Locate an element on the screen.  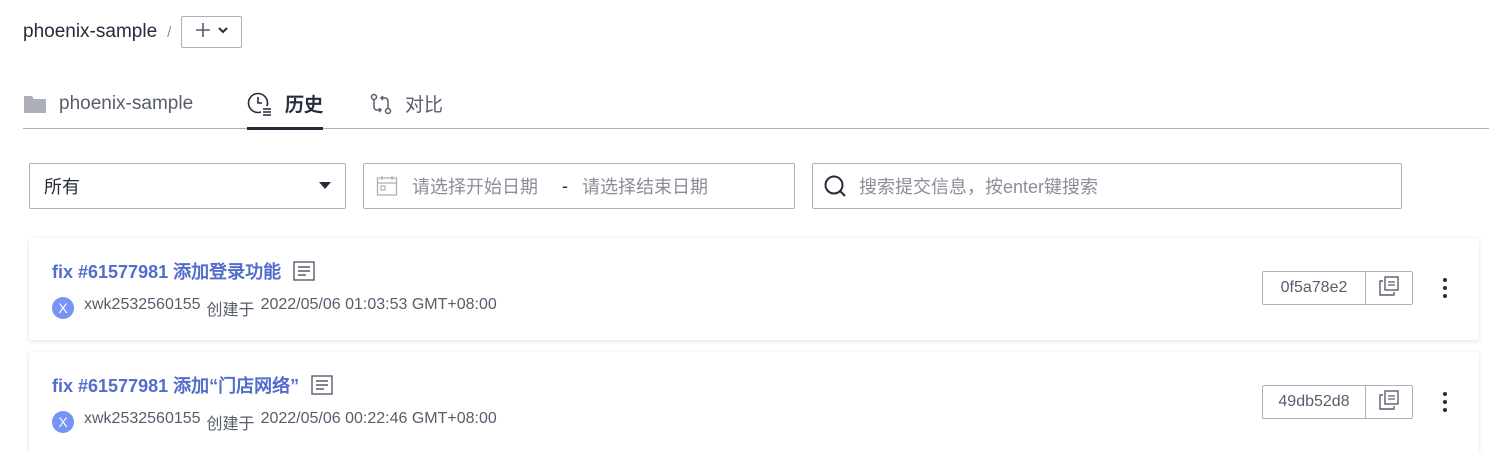
tab-label: 对比 is located at coordinates (424, 105).